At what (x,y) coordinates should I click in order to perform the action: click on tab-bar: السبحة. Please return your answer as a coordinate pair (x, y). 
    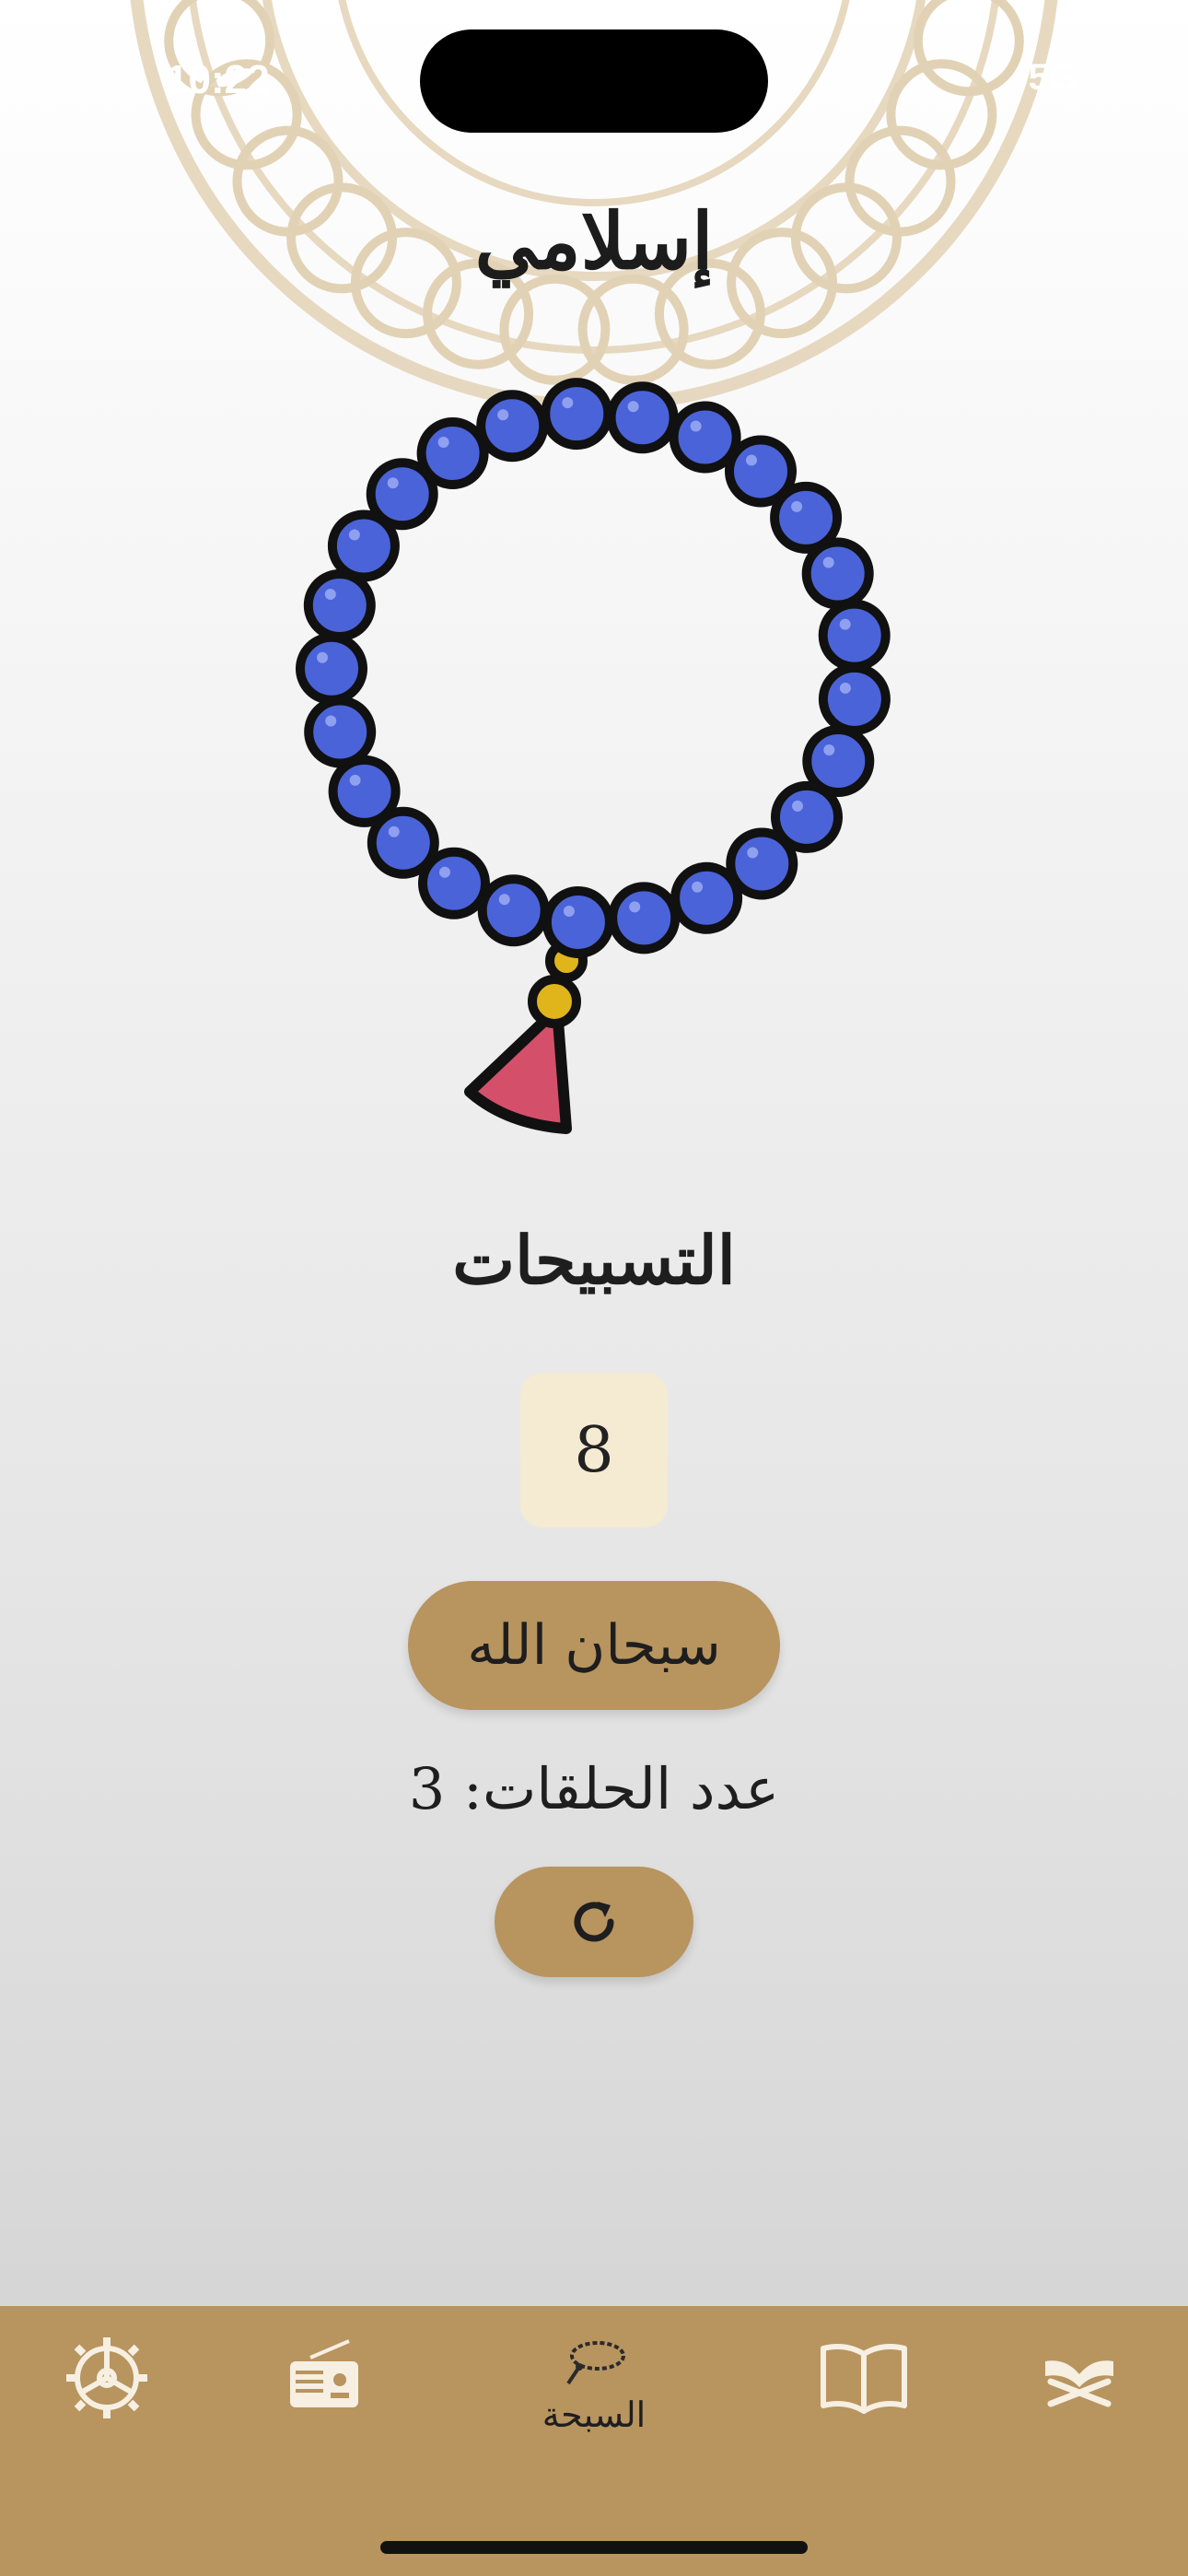
    Looking at the image, I should click on (594, 2441).